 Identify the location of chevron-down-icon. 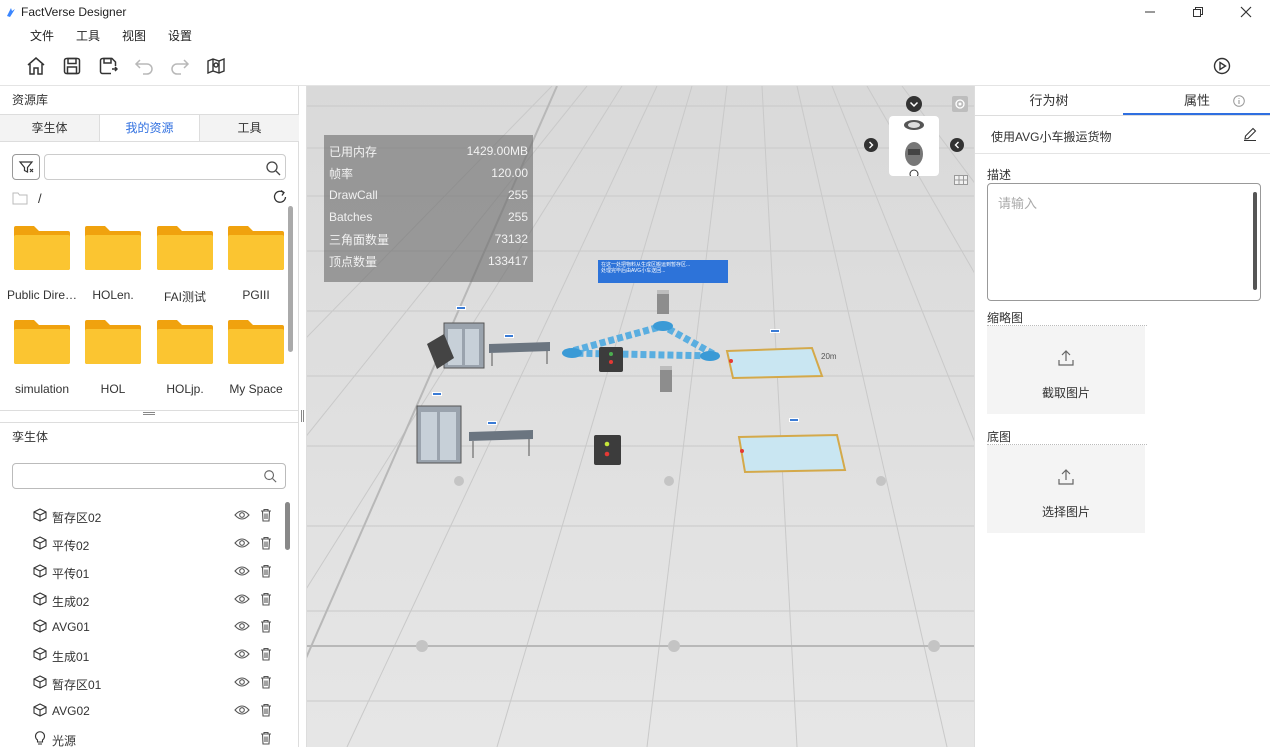
(914, 104).